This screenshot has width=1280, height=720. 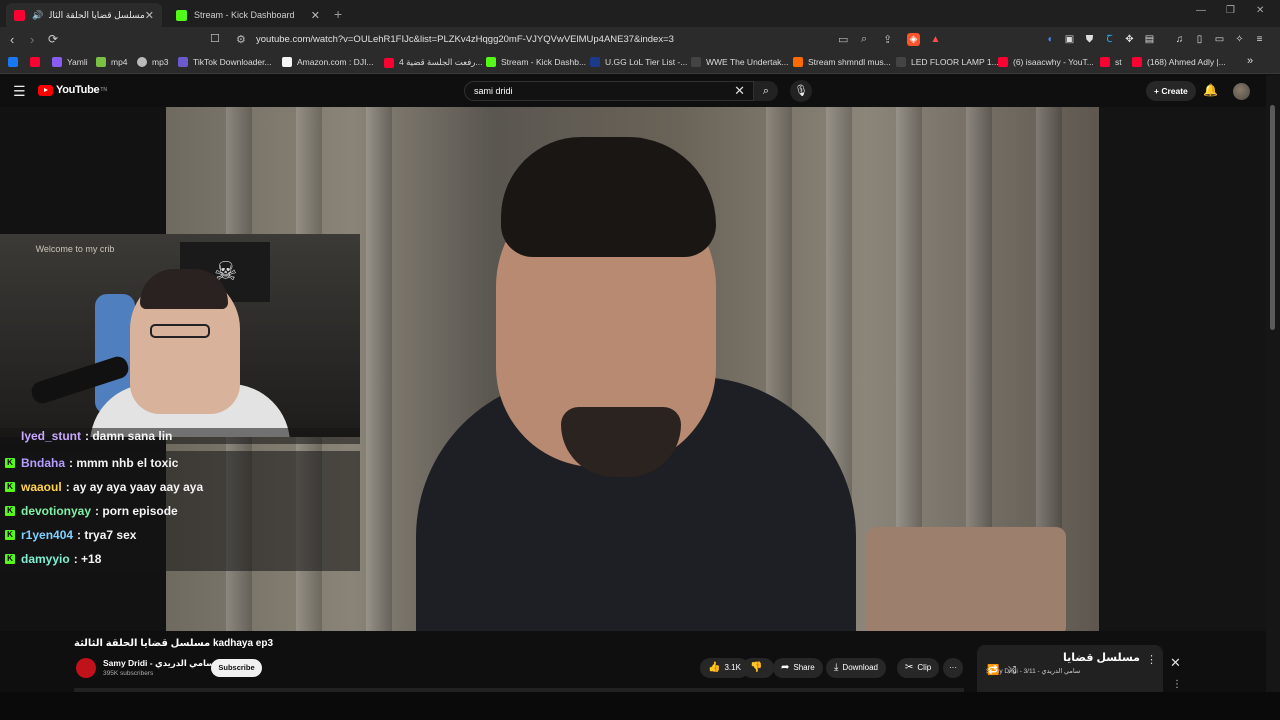 I want to click on yamli-icon, so click(x=57, y=62).